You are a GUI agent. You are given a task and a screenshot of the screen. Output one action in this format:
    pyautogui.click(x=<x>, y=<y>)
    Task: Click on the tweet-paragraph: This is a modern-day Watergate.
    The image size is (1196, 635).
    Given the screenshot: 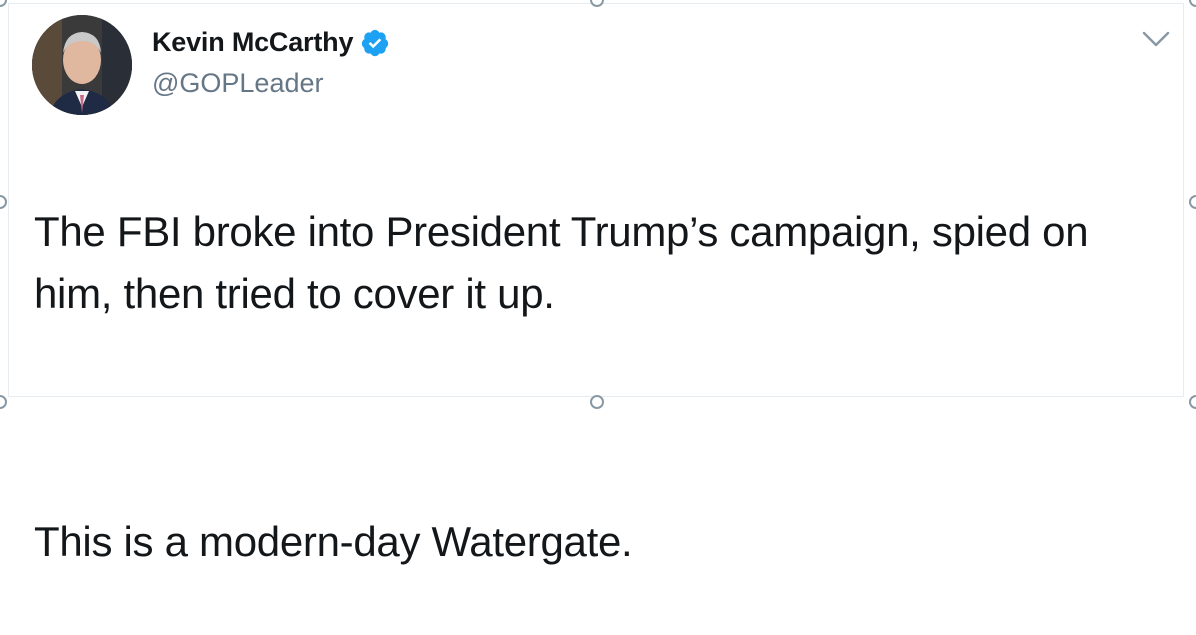 What is the action you would take?
    pyautogui.click(x=333, y=541)
    